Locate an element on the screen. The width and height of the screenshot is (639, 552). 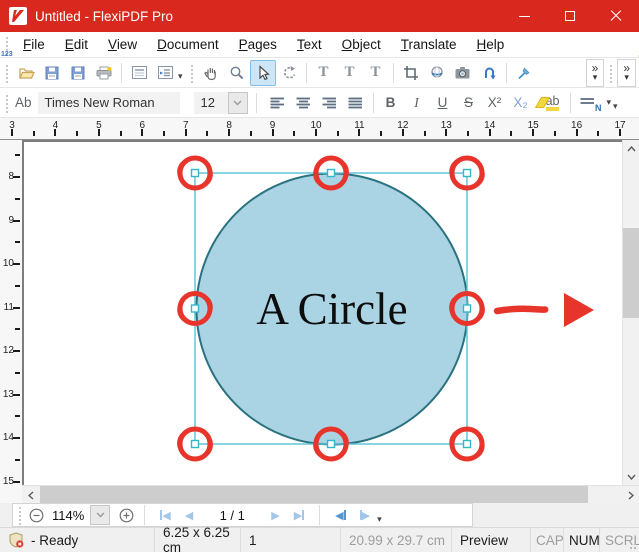
menu-text: Text is located at coordinates (309, 44).